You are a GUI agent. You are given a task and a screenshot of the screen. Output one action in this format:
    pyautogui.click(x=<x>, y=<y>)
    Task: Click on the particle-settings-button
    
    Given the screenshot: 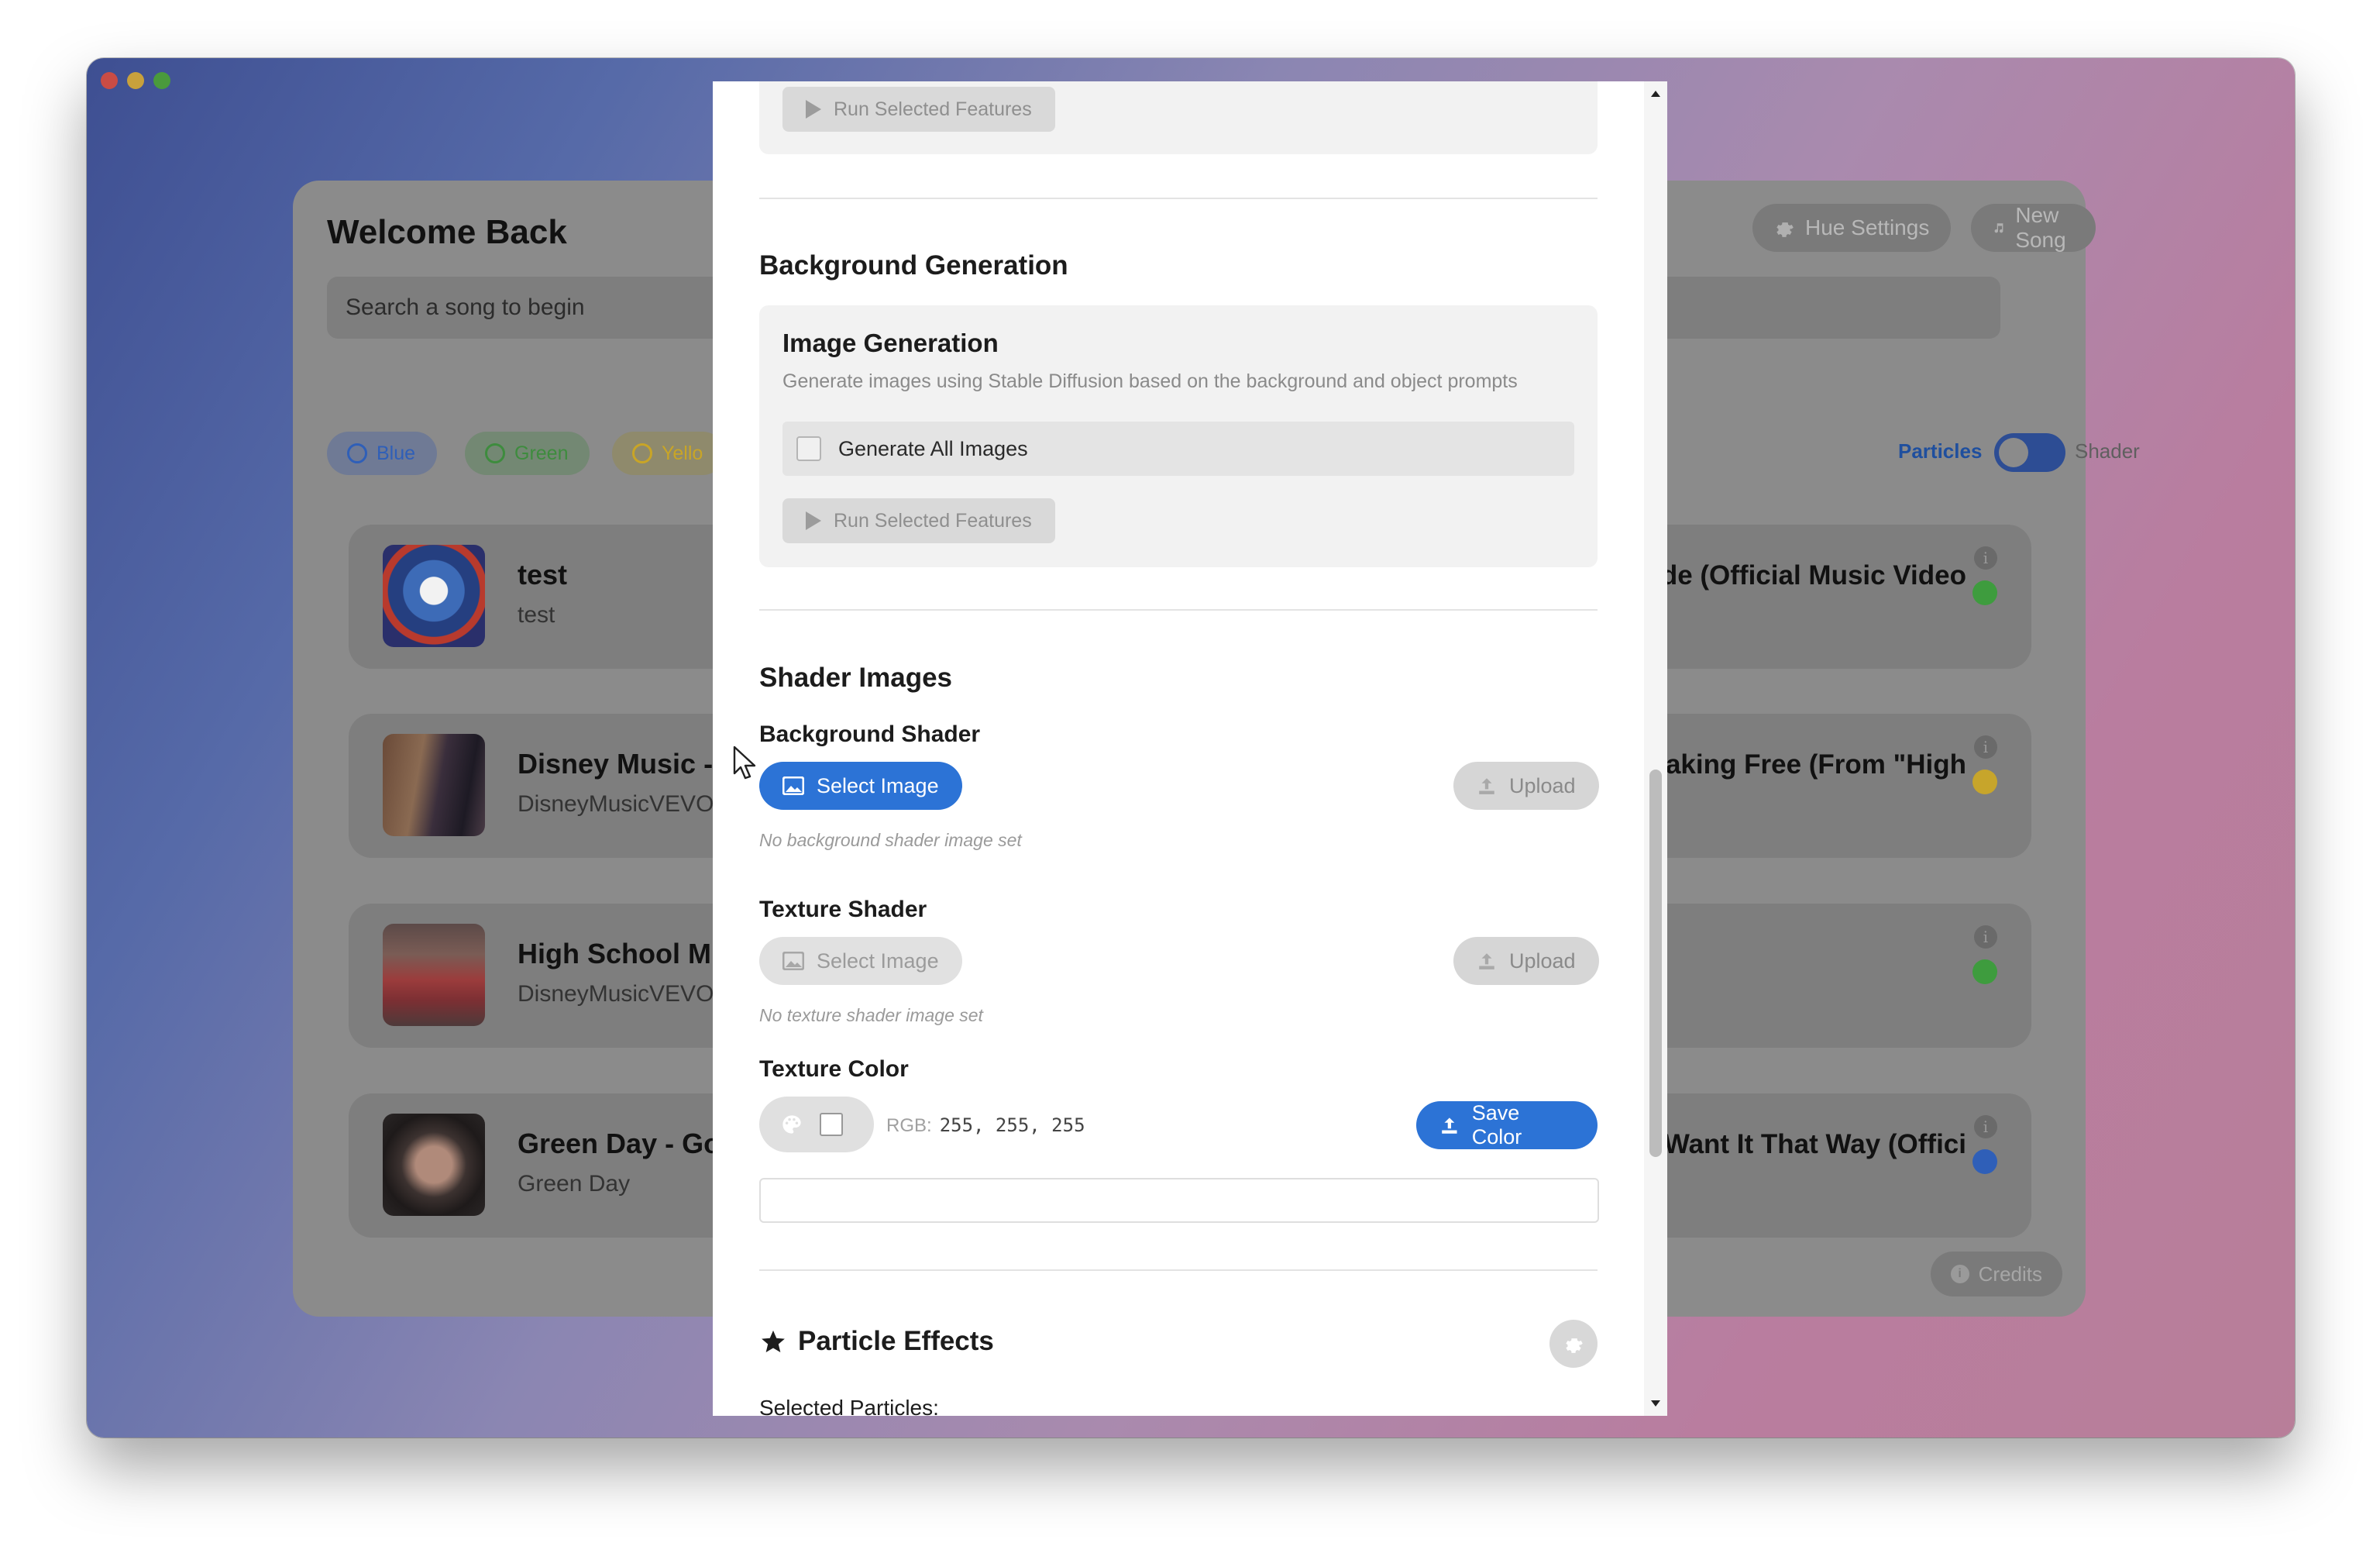 What is the action you would take?
    pyautogui.click(x=1574, y=1344)
    